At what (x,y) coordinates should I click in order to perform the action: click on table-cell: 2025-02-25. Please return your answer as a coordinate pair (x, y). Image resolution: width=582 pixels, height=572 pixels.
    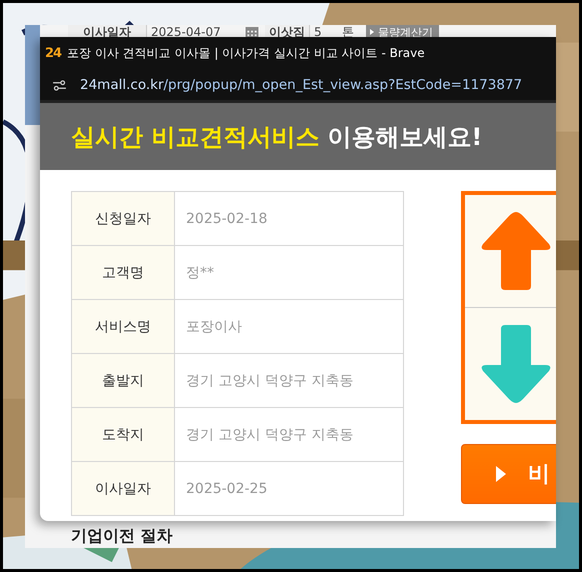
    Looking at the image, I should click on (289, 489).